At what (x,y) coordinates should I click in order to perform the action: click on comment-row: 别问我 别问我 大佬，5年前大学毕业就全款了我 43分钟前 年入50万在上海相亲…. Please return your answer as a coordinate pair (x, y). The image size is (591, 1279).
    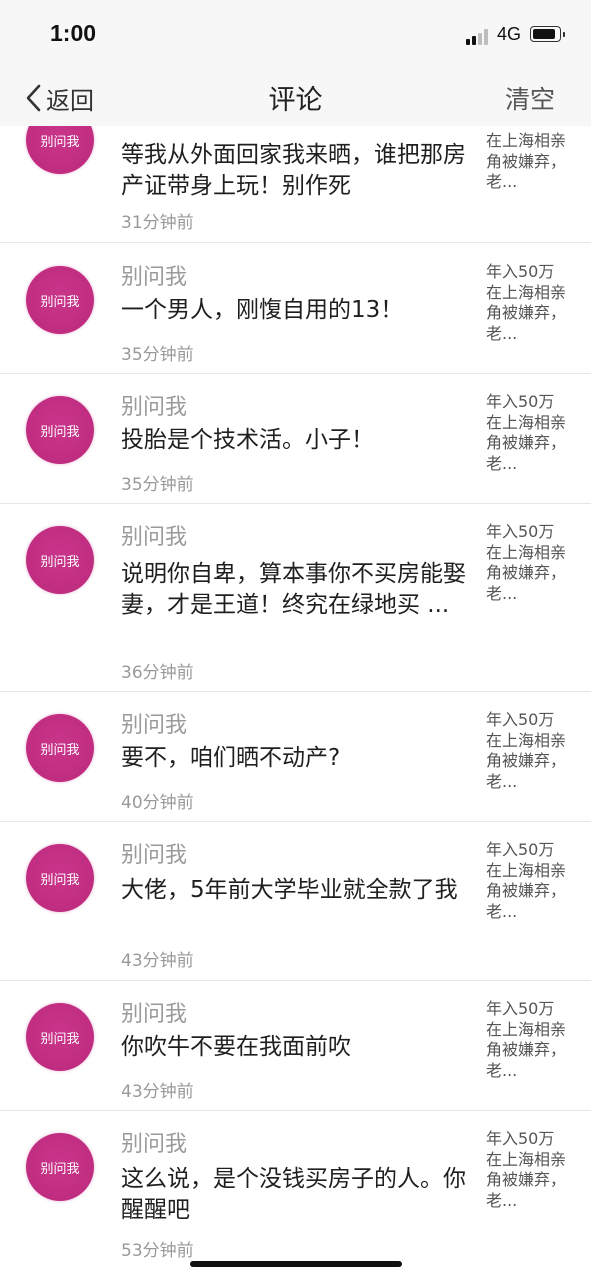
    Looking at the image, I should click on (295, 901).